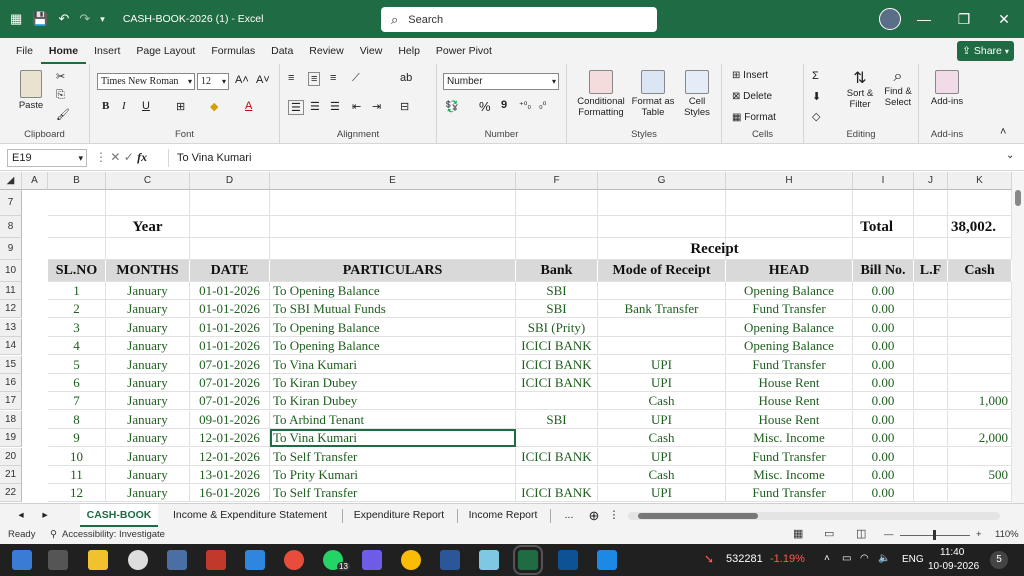  Describe the element at coordinates (146, 81) in the screenshot. I see `font-name-select: Times New Roman ▾` at that location.